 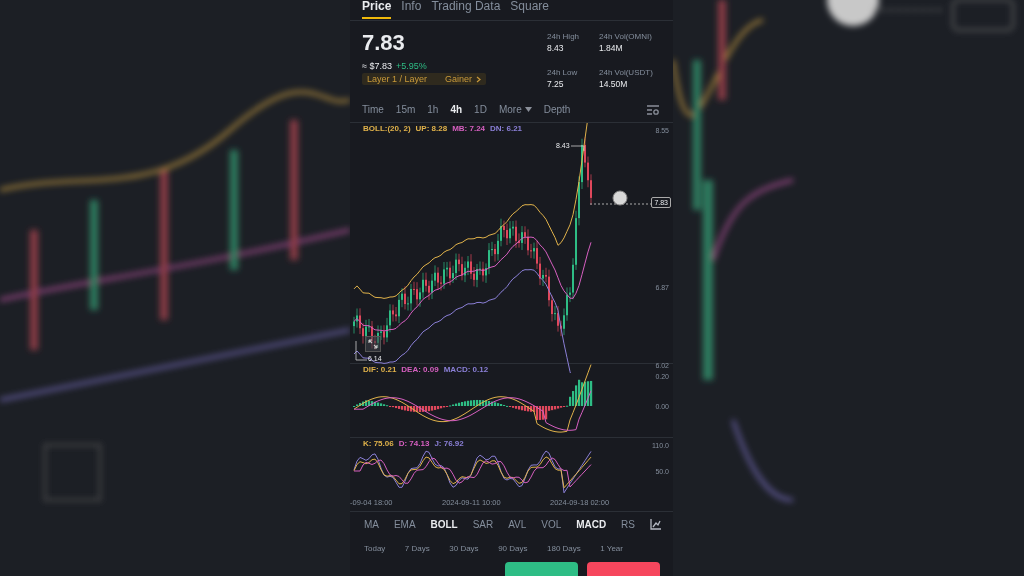 What do you see at coordinates (373, 109) in the screenshot?
I see `interval-tab: Time` at bounding box center [373, 109].